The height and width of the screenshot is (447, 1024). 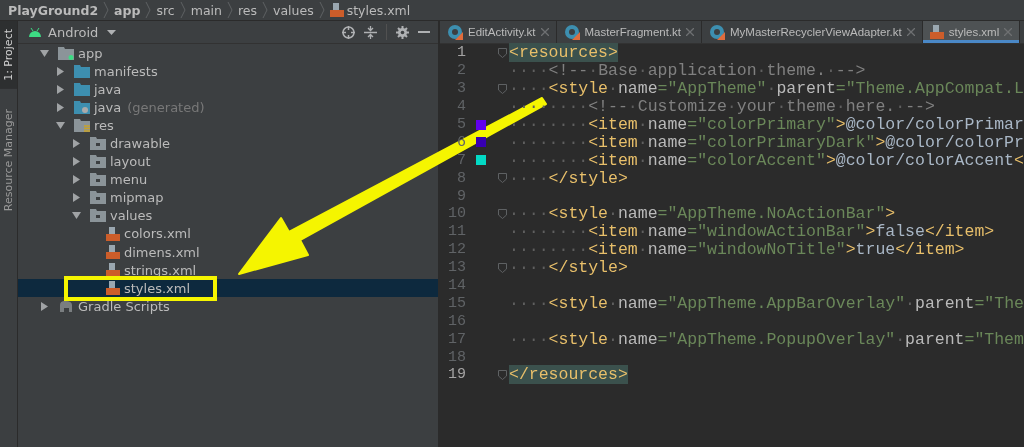 What do you see at coordinates (737, 250) in the screenshot?
I see `code-line: ········<item·name="windowNoTitle">true</item>` at bounding box center [737, 250].